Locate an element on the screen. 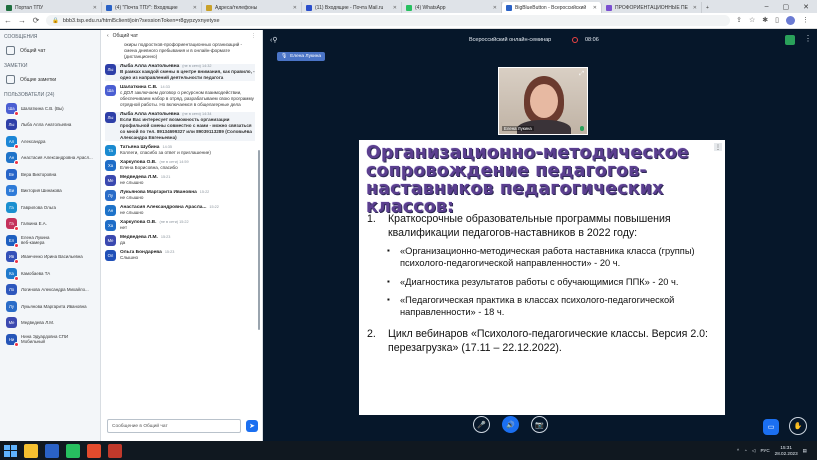 The image size is (817, 460). user-list-item: Ме Медведева Л.М. is located at coordinates (50, 323).